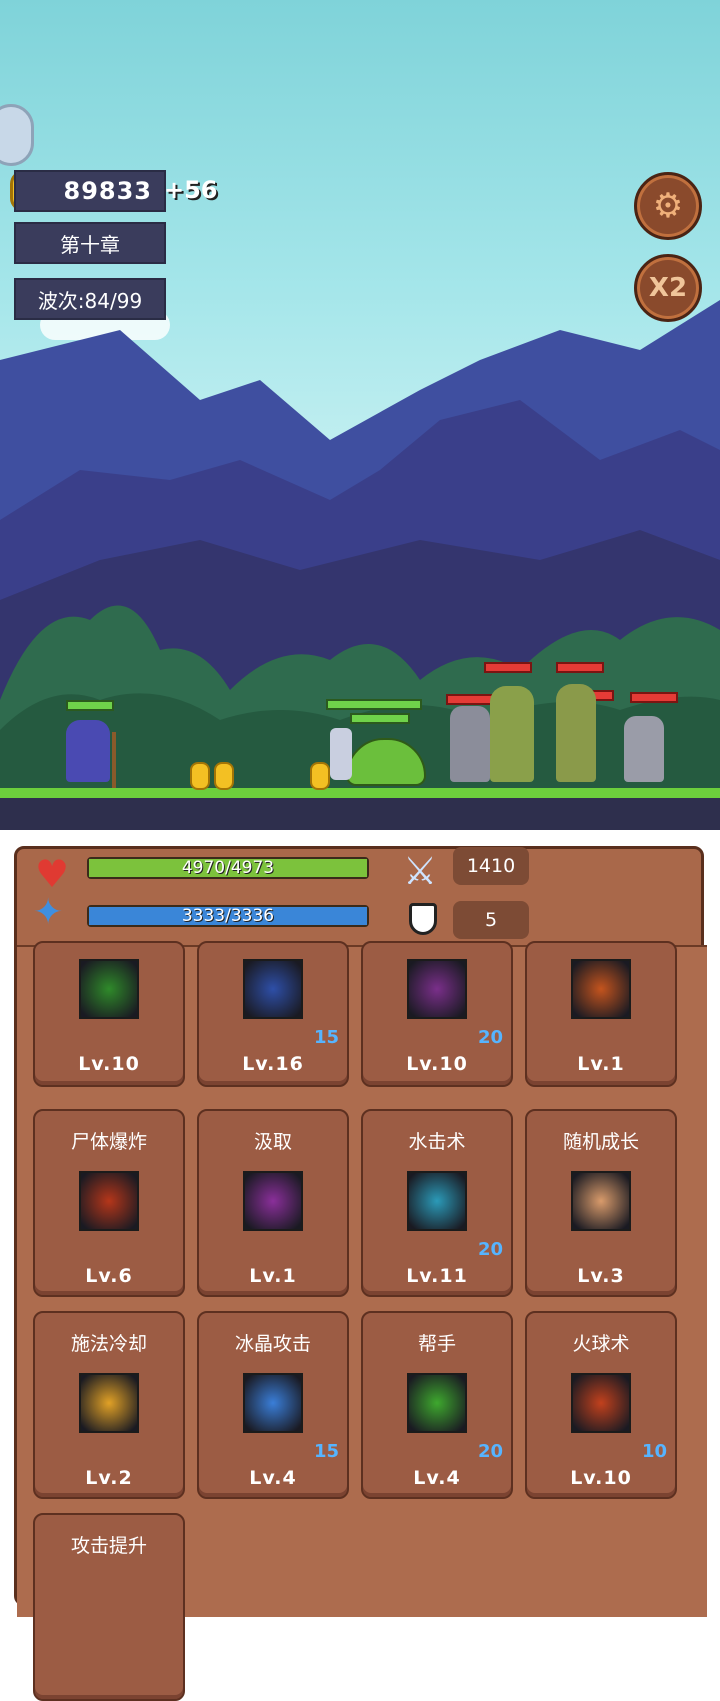 Image resolution: width=720 pixels, height=1701 pixels. Describe the element at coordinates (601, 1344) in the screenshot. I see `skill-name: 火球术` at that location.